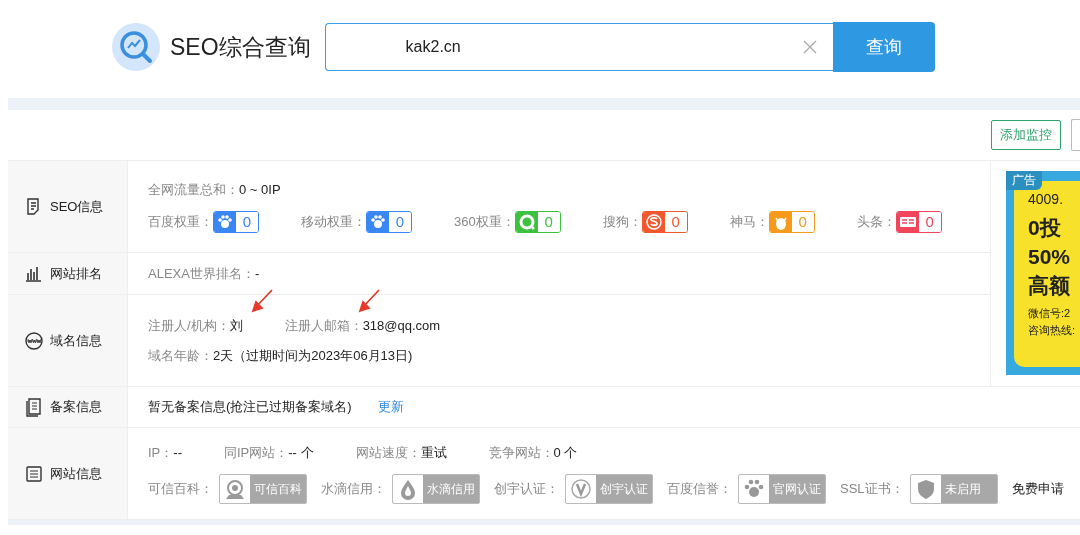  I want to click on link: 更新, so click(390, 407).